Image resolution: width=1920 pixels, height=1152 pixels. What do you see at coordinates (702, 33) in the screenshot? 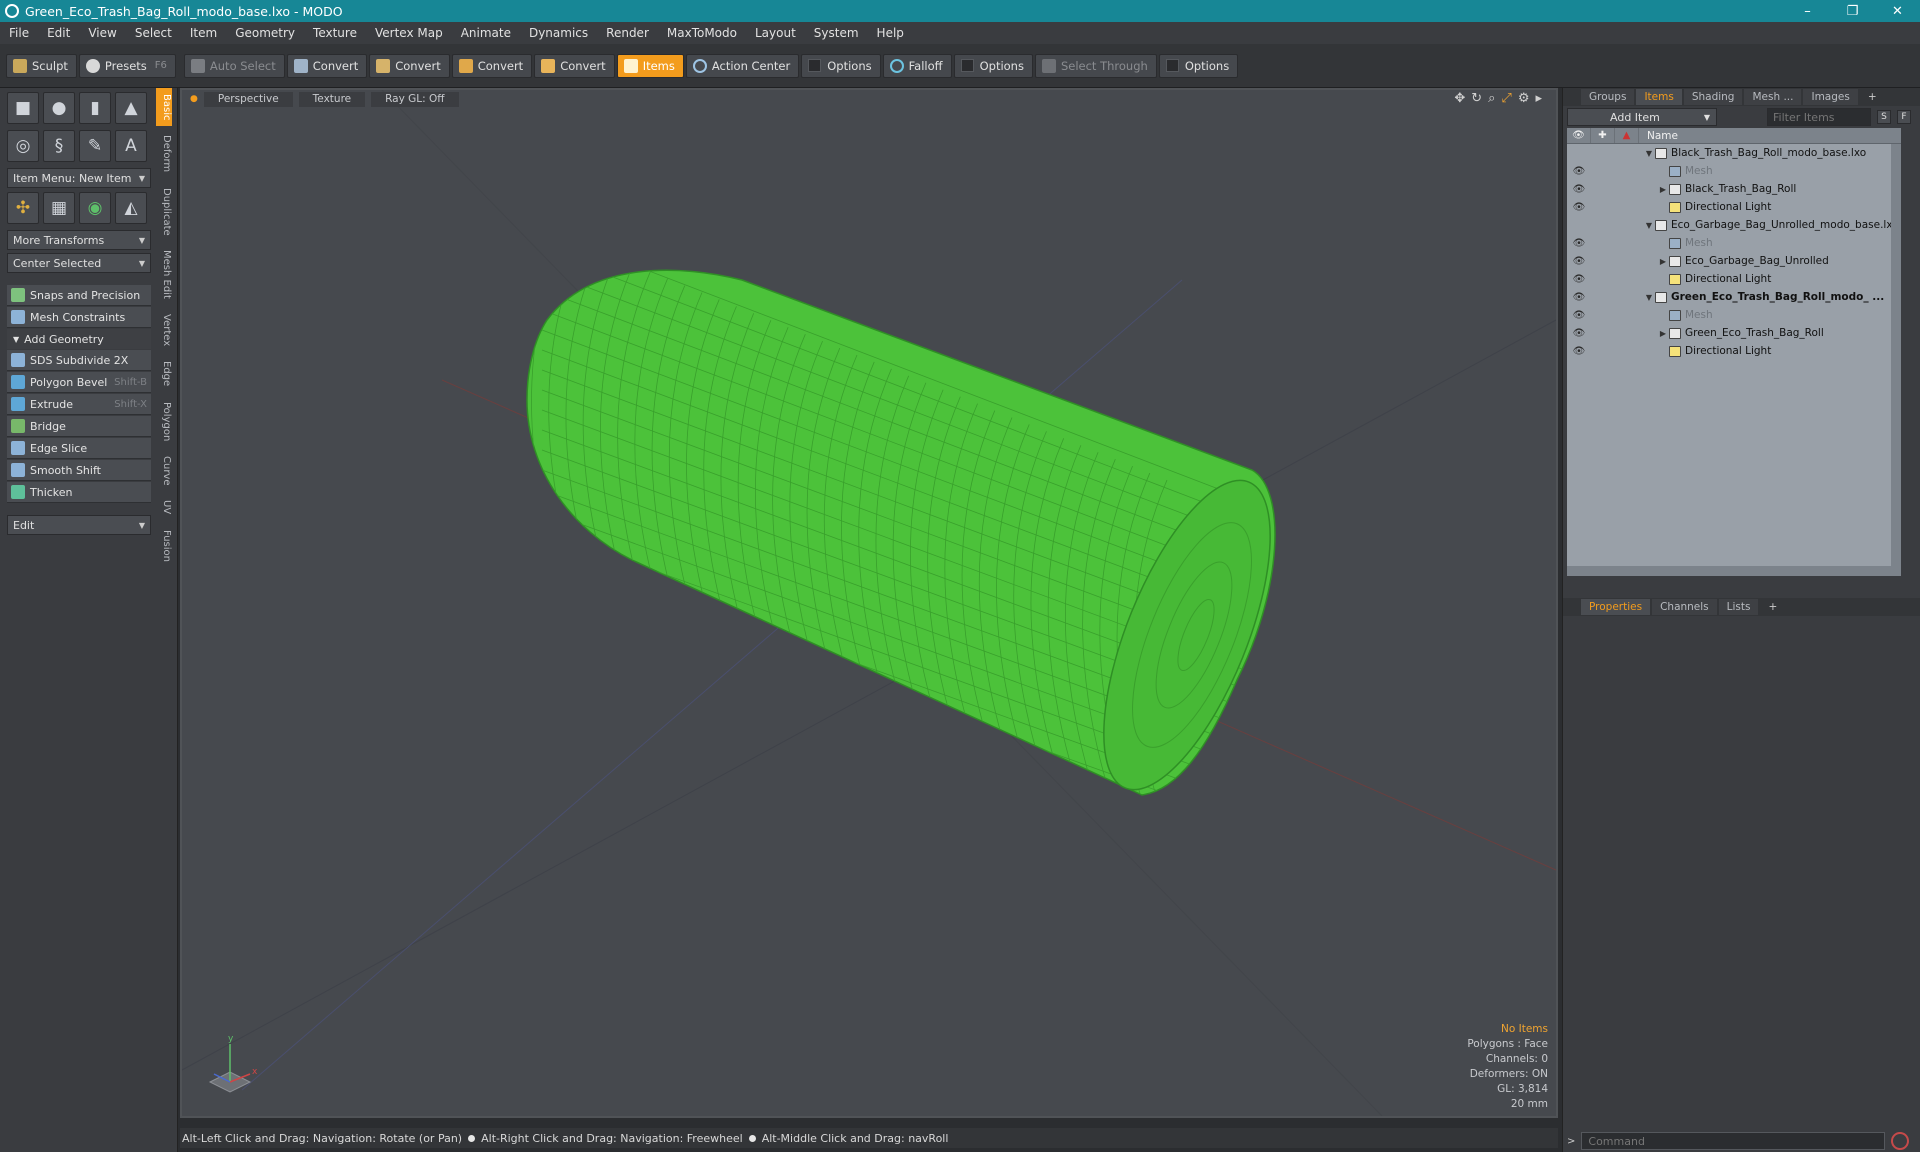
I see `menu-maxtomodo: MaxToModo` at bounding box center [702, 33].